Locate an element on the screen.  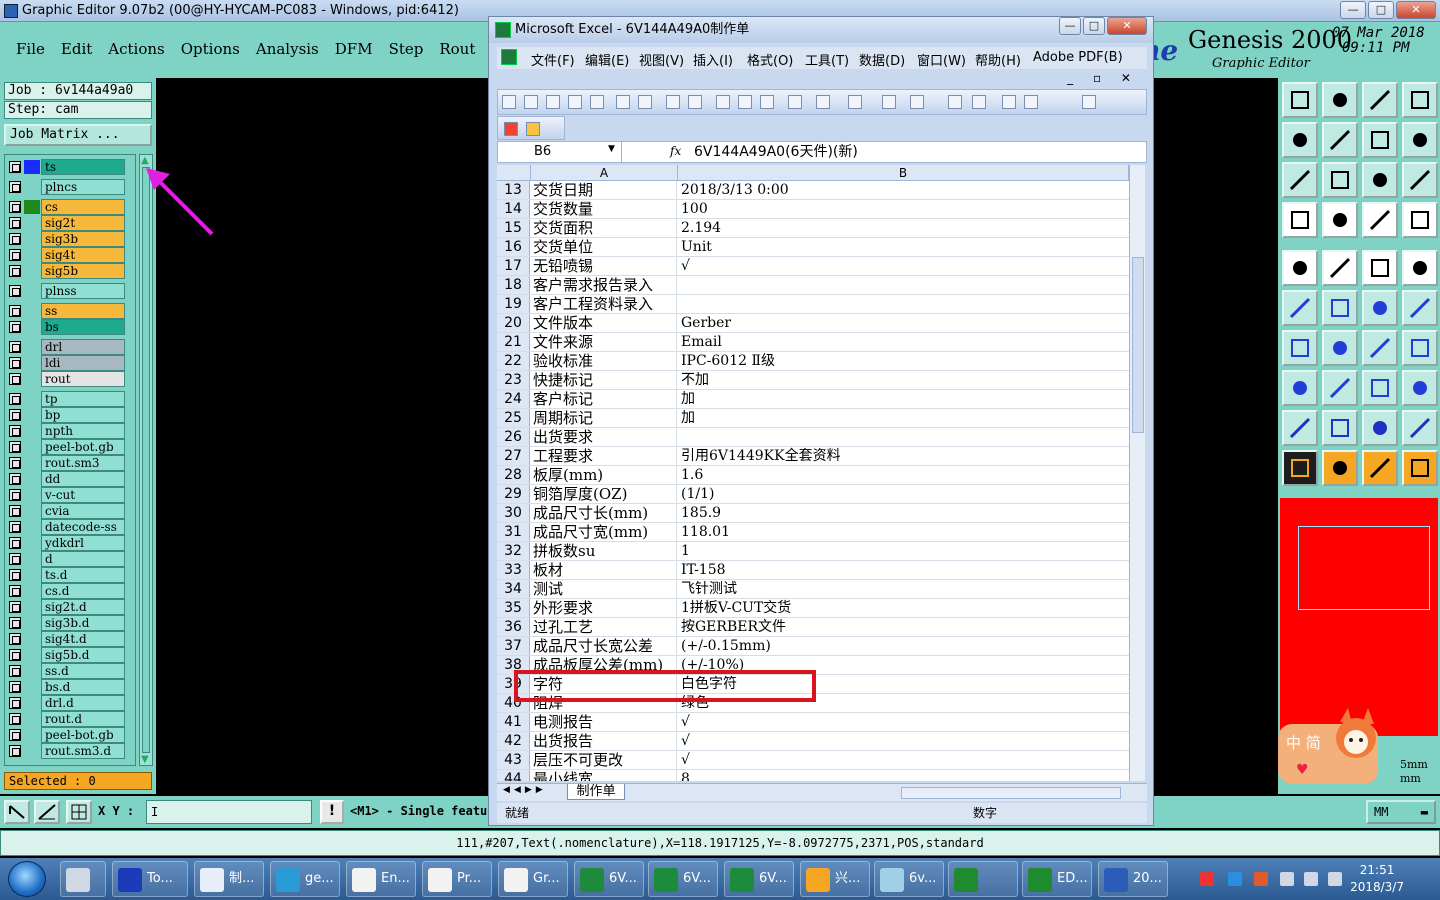
row-number: 43 is located at coordinates (513, 760).